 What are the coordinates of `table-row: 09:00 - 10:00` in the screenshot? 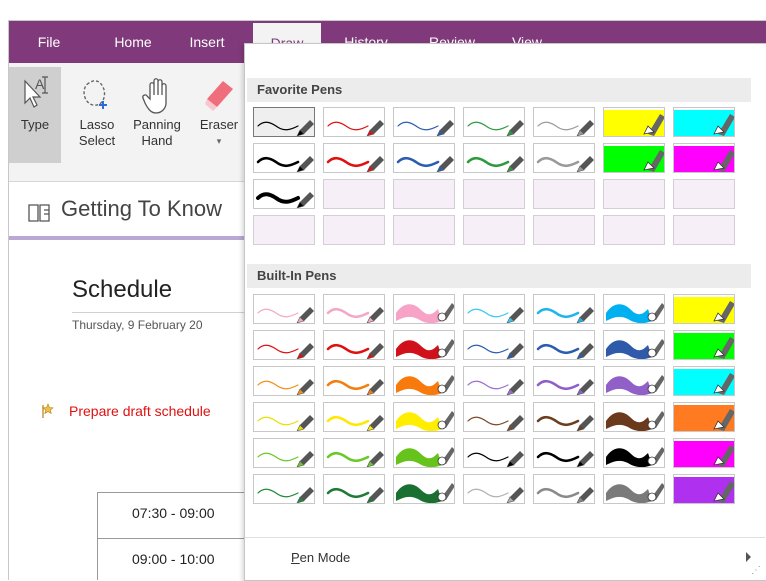 It's located at (178, 559).